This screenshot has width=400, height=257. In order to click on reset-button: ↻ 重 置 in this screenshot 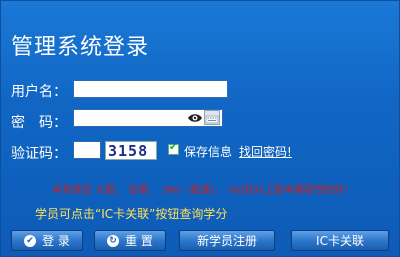, I will do `click(130, 240)`.